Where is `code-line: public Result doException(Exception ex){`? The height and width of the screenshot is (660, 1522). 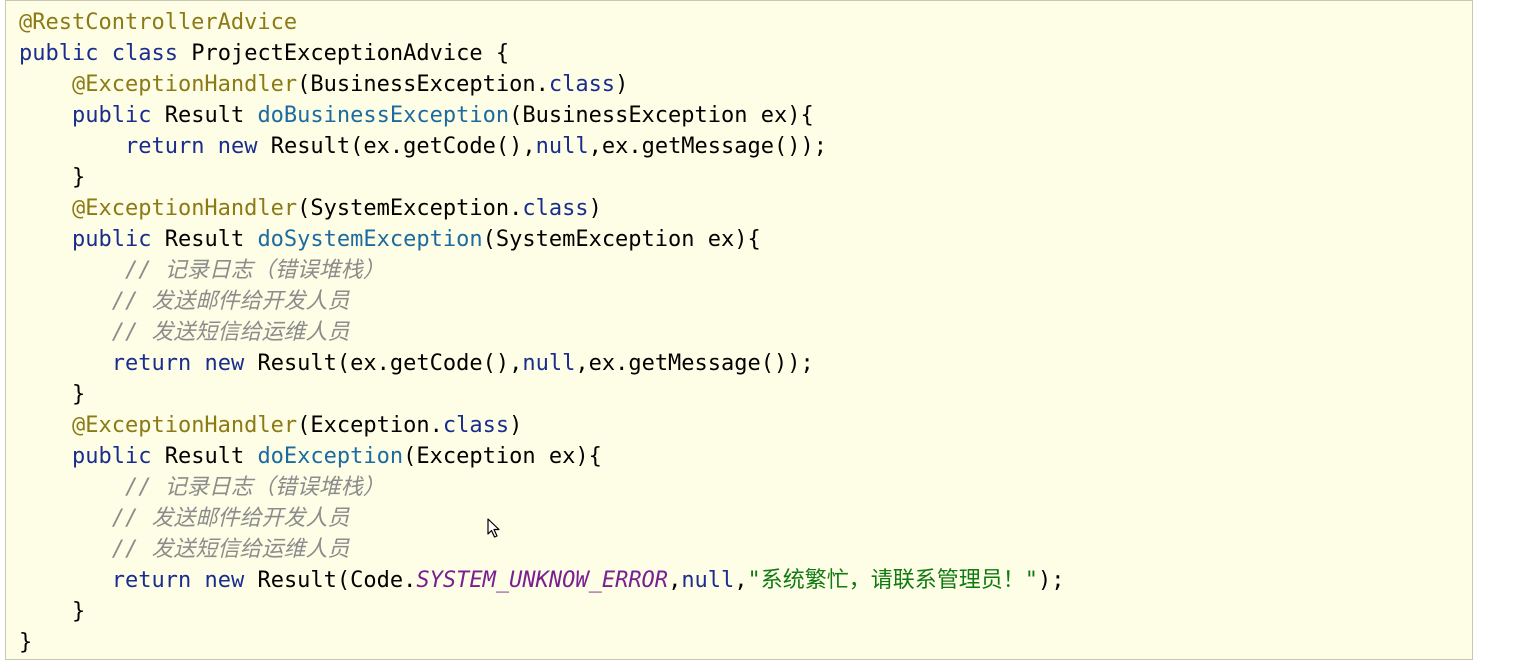 code-line: public Result doException(Exception ex){ is located at coordinates (542, 456).